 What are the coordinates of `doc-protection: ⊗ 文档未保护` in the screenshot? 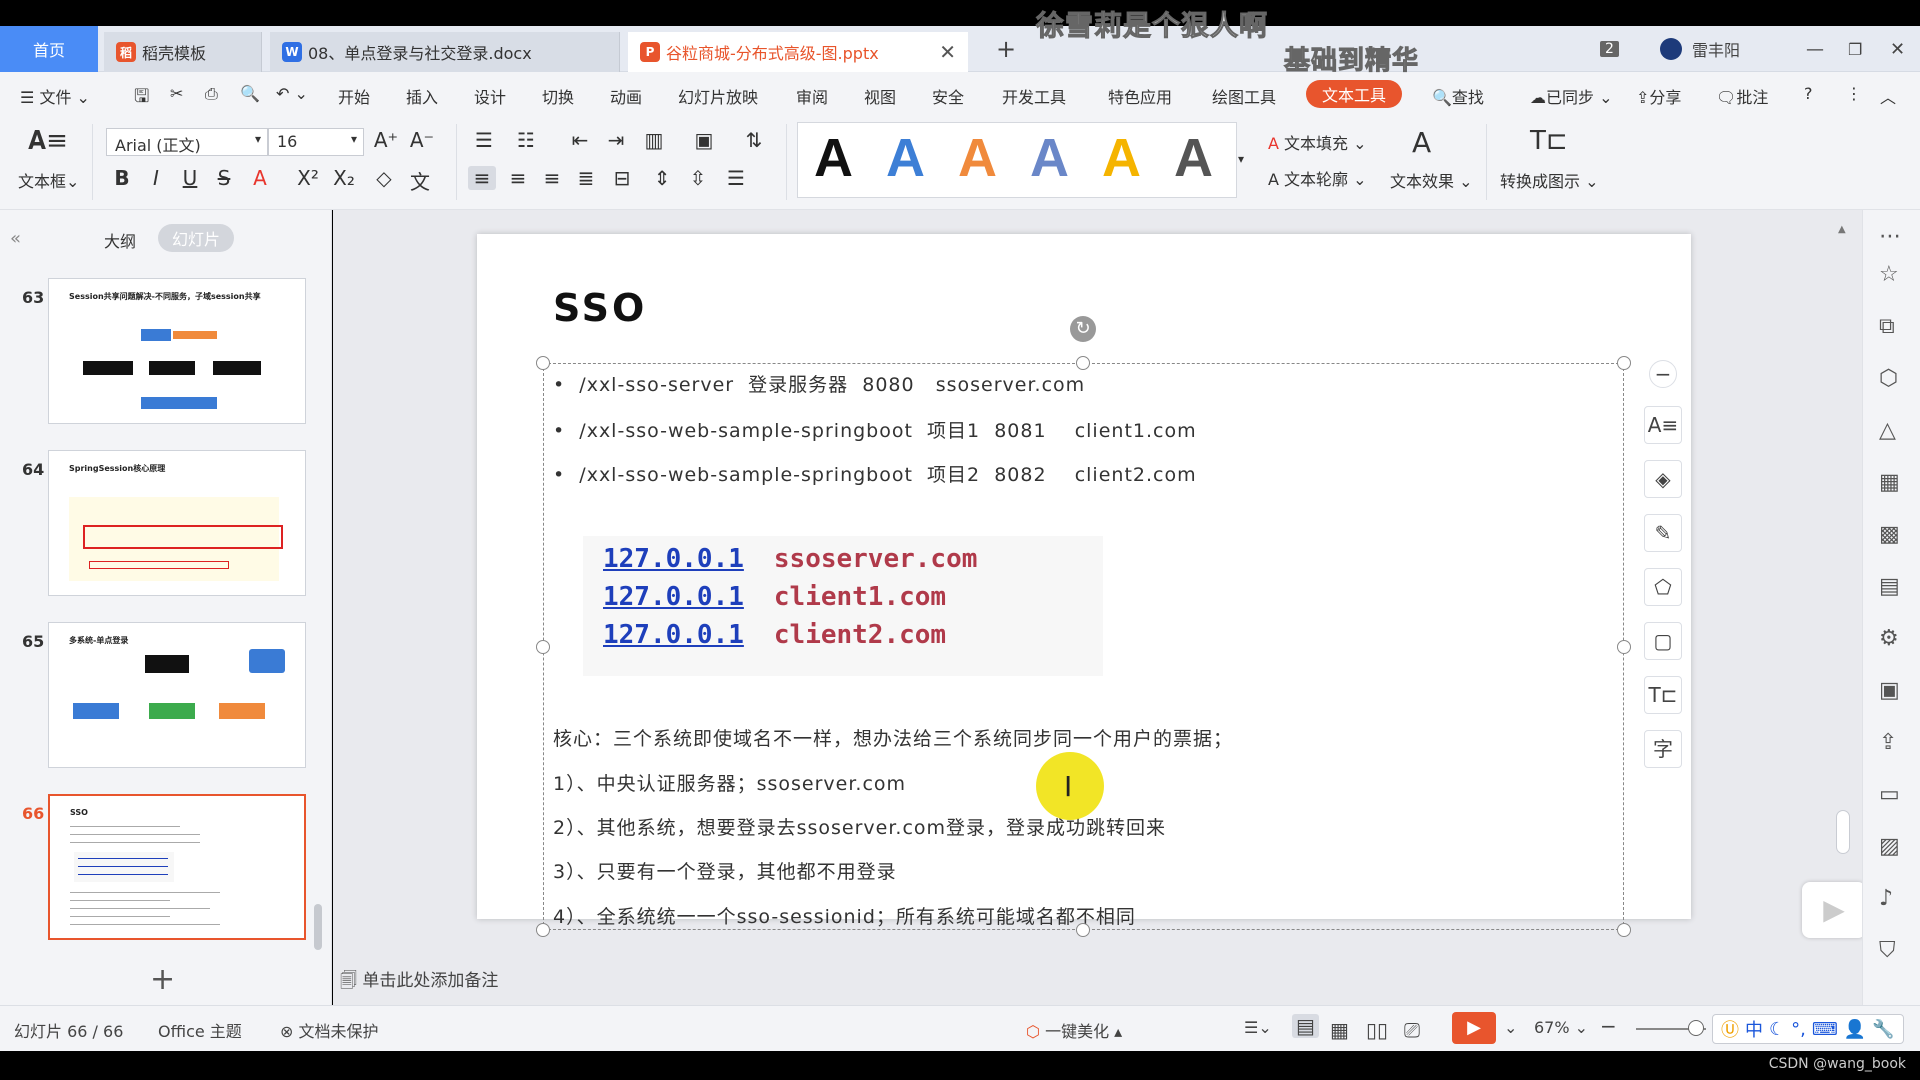 It's located at (329, 1030).